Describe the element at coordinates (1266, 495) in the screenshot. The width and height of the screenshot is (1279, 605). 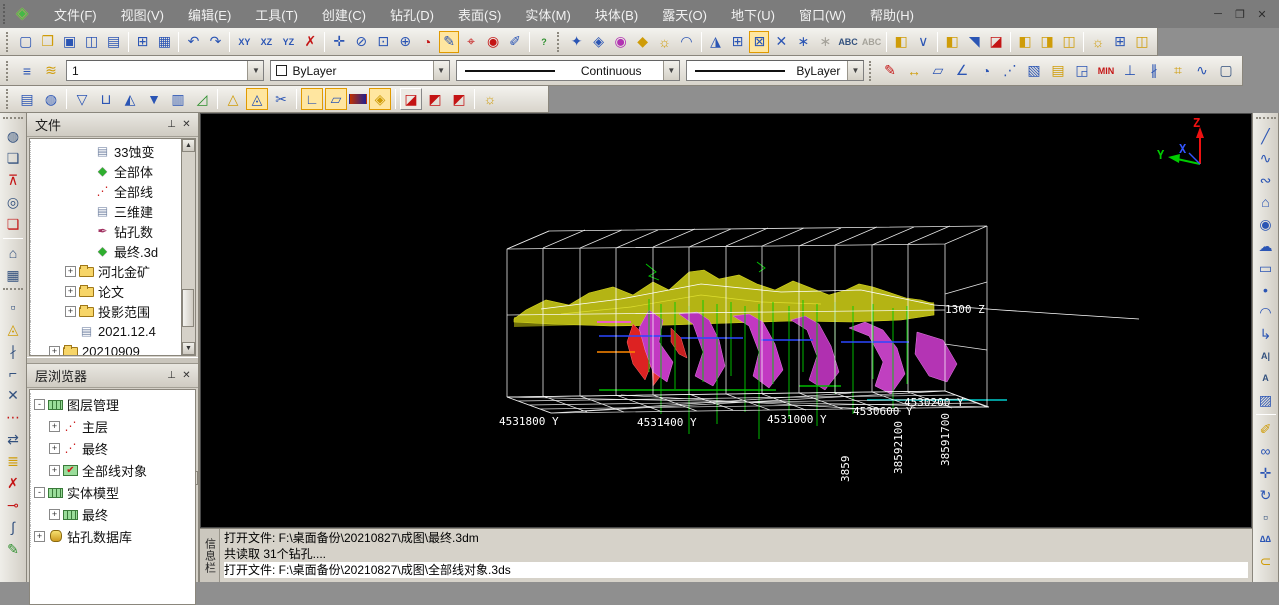
I see `rotate-icon: ↻` at that location.